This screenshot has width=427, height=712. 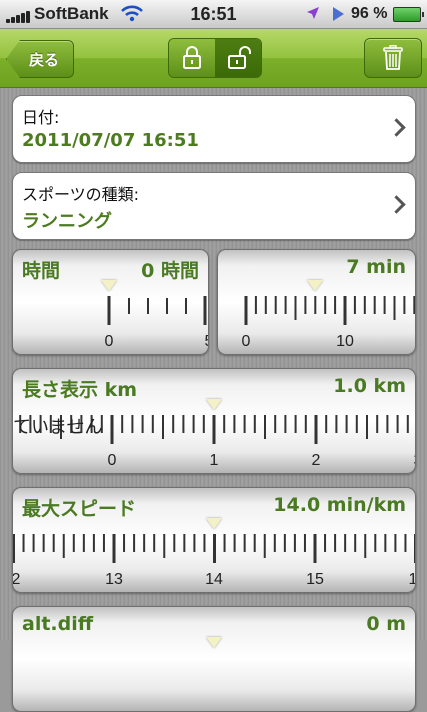 I want to click on lock-icon, so click(x=192, y=57).